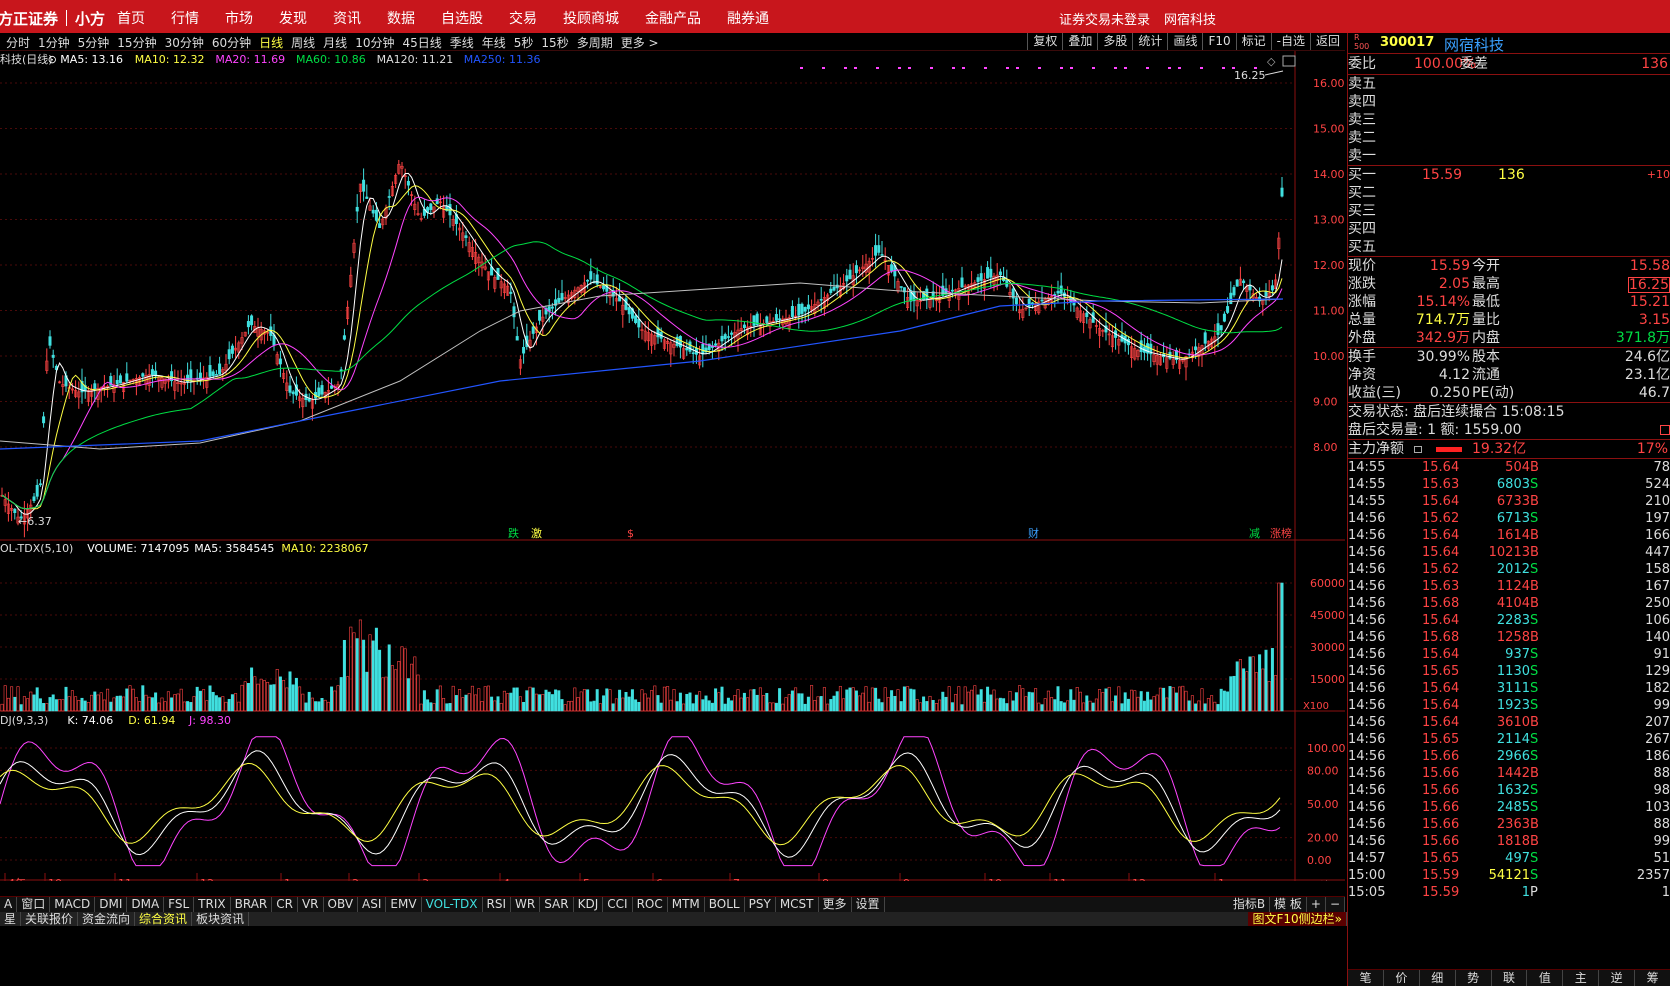 The height and width of the screenshot is (986, 1670). I want to click on tool-button-8: 返回, so click(1327, 41).